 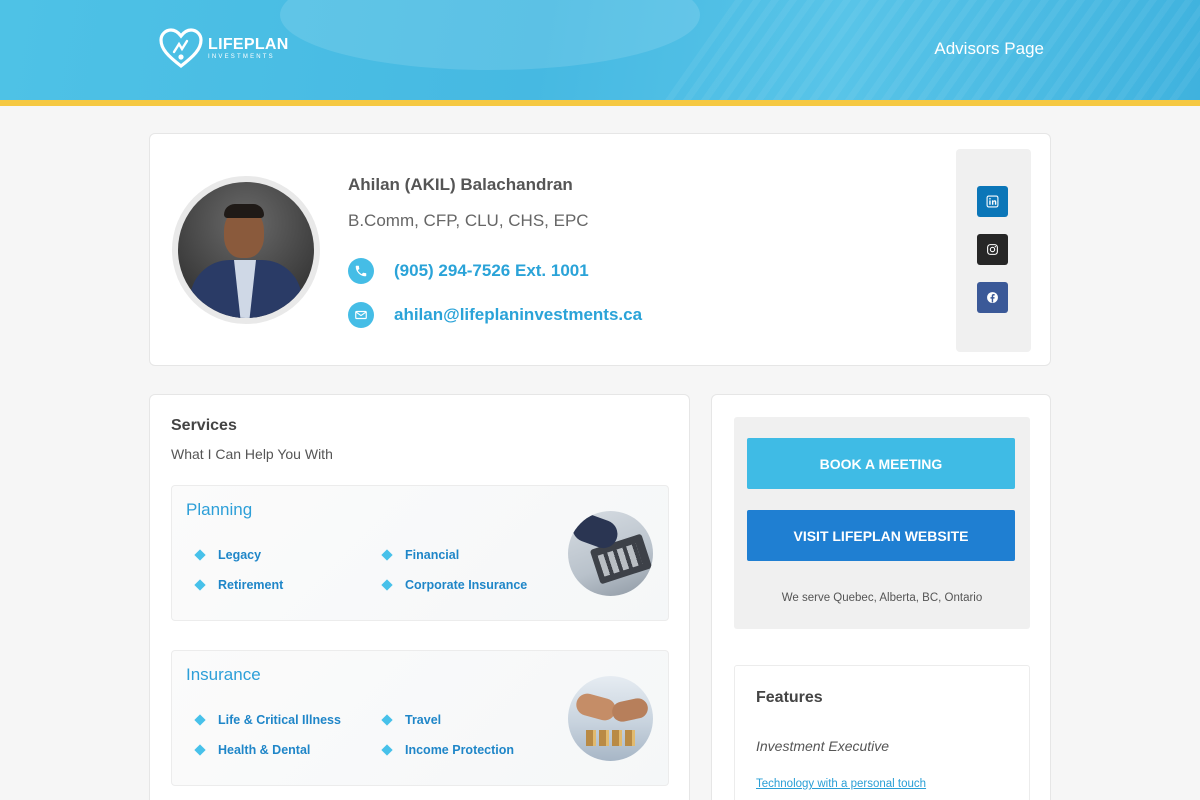 I want to click on phone-contact: (905) 294-7526 Ext. 1001, so click(x=468, y=271).